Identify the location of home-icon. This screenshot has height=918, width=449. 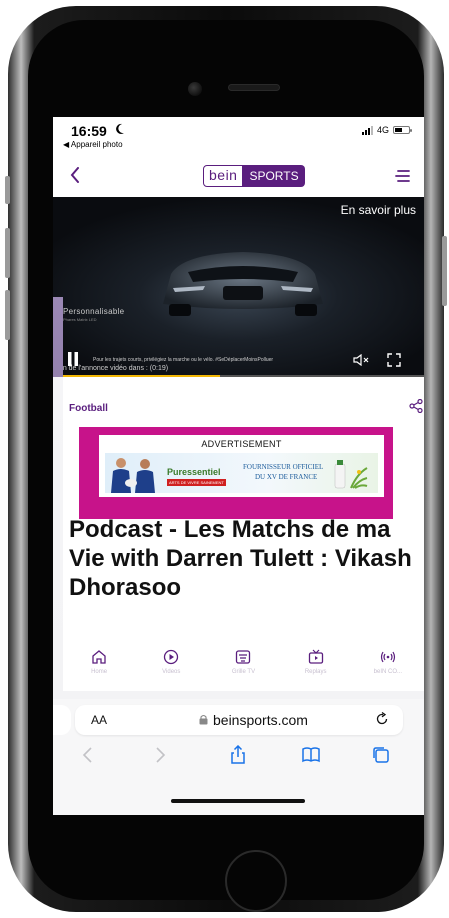
(99, 657).